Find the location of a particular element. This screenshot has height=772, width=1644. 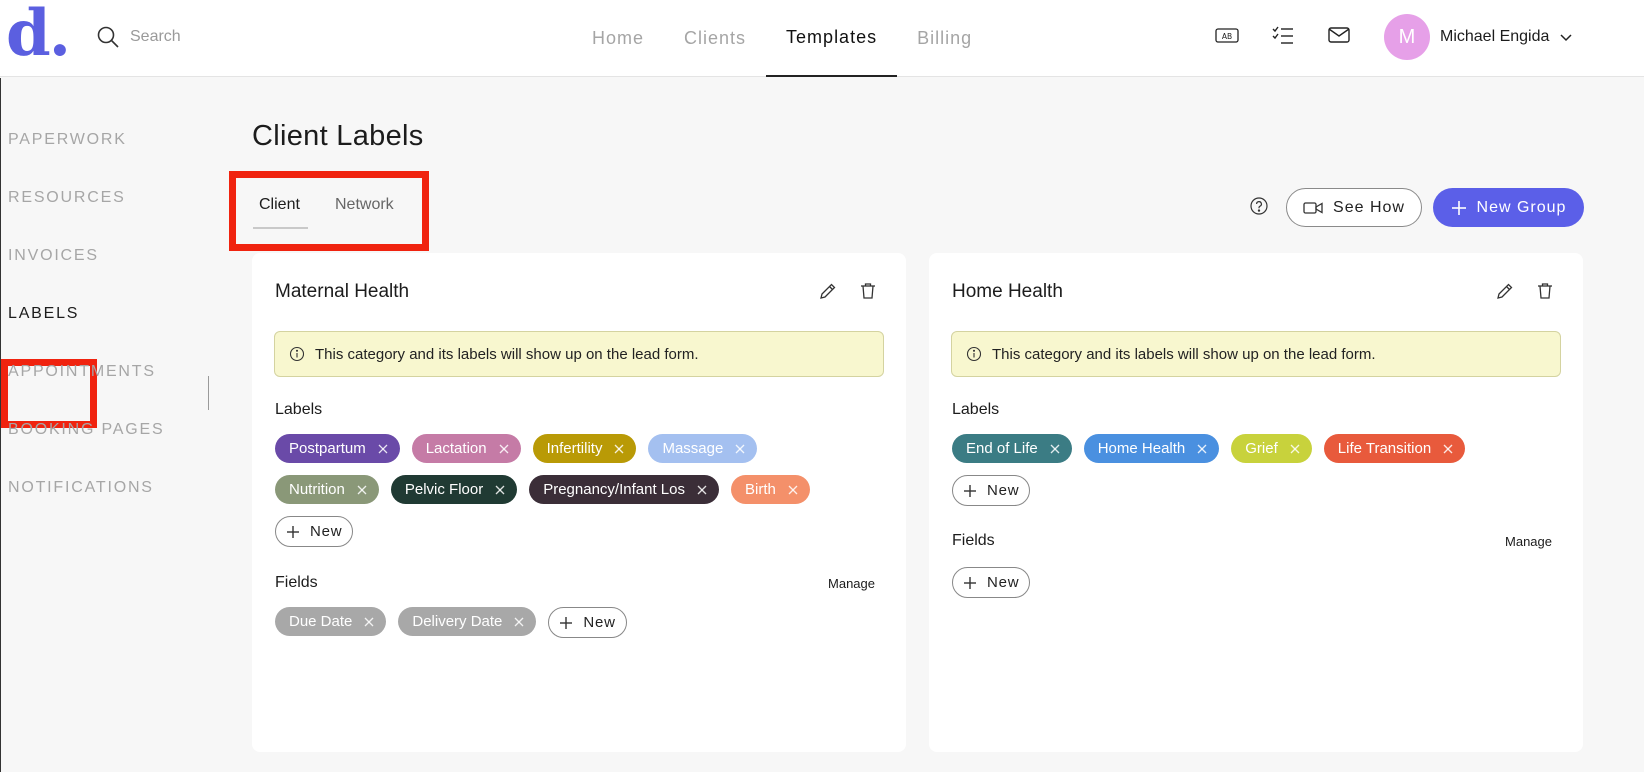

sidebar-item-notifications: NOTIFICATIONS is located at coordinates (81, 488).